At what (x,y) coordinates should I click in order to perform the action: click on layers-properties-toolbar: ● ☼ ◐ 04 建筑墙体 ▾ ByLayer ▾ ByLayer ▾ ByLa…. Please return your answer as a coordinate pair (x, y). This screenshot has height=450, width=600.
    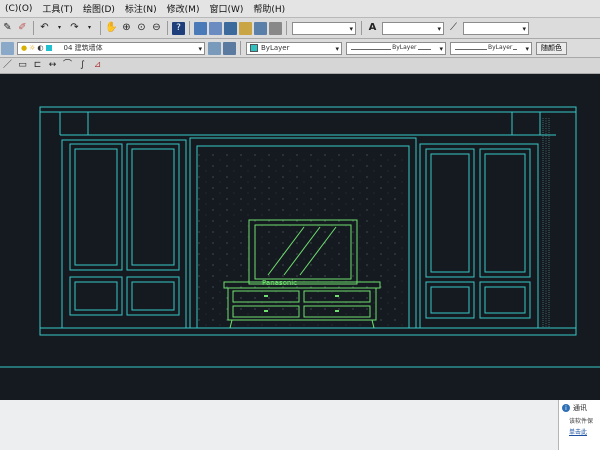
    Looking at the image, I should click on (300, 48).